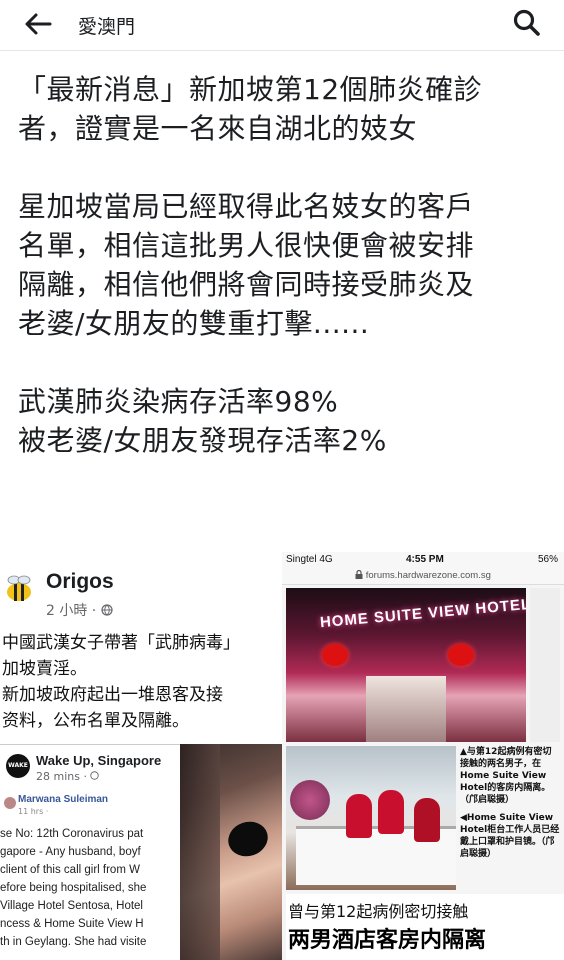 The height and width of the screenshot is (960, 564). Describe the element at coordinates (19, 588) in the screenshot. I see `bee-icon` at that location.